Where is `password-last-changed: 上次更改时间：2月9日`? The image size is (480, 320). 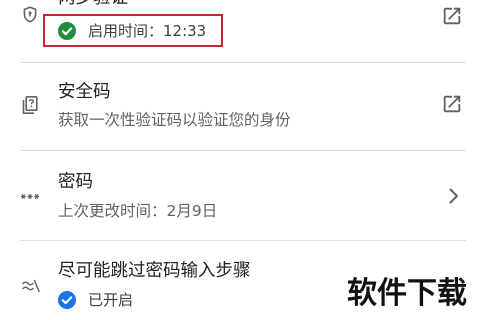 password-last-changed: 上次更改时间：2月9日 is located at coordinates (138, 211).